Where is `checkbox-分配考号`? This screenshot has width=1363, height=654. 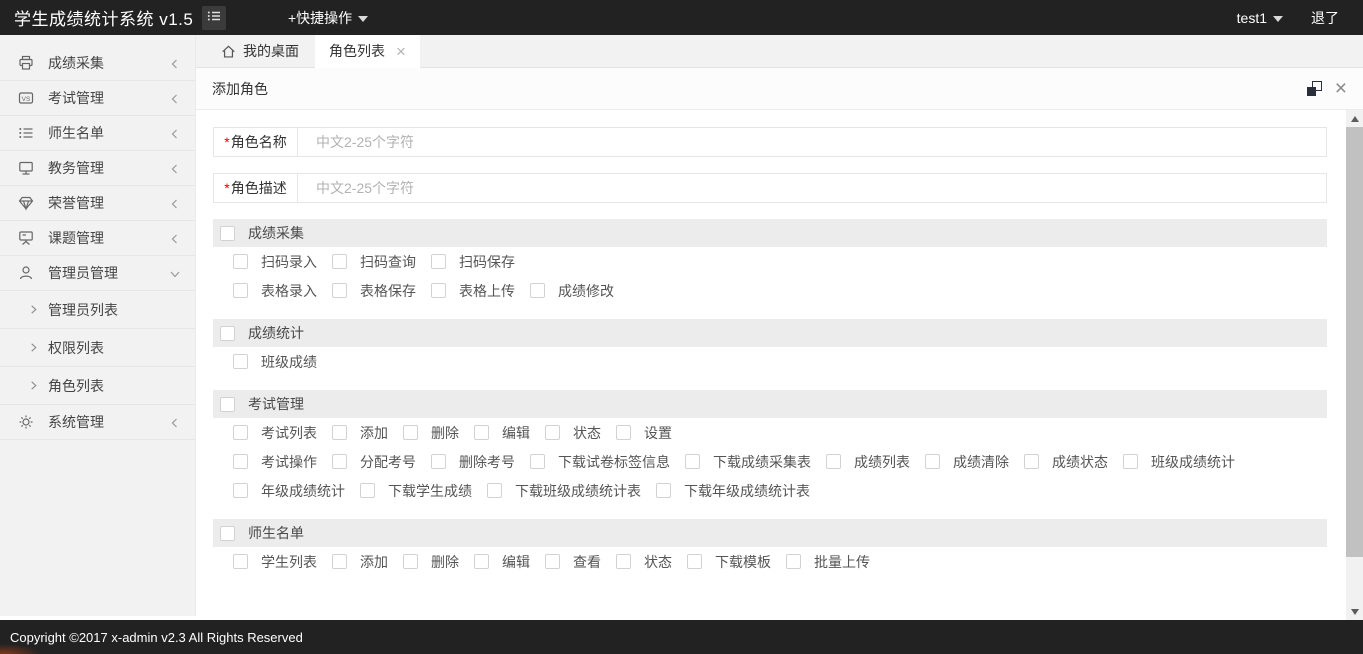 checkbox-分配考号 is located at coordinates (339, 461).